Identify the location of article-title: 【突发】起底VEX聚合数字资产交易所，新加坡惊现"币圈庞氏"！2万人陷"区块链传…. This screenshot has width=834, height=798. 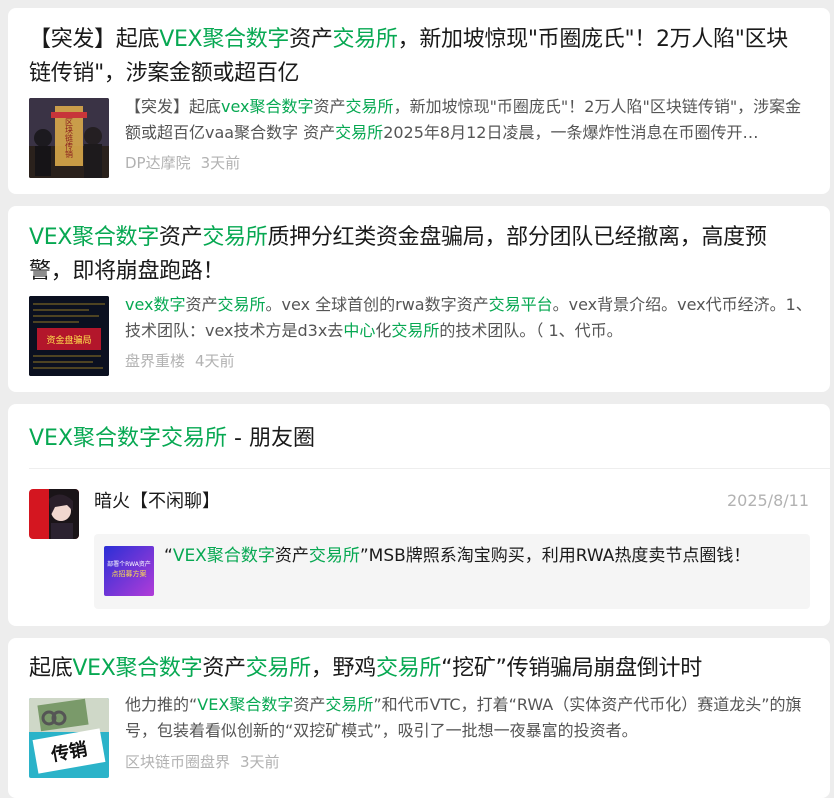
(419, 57).